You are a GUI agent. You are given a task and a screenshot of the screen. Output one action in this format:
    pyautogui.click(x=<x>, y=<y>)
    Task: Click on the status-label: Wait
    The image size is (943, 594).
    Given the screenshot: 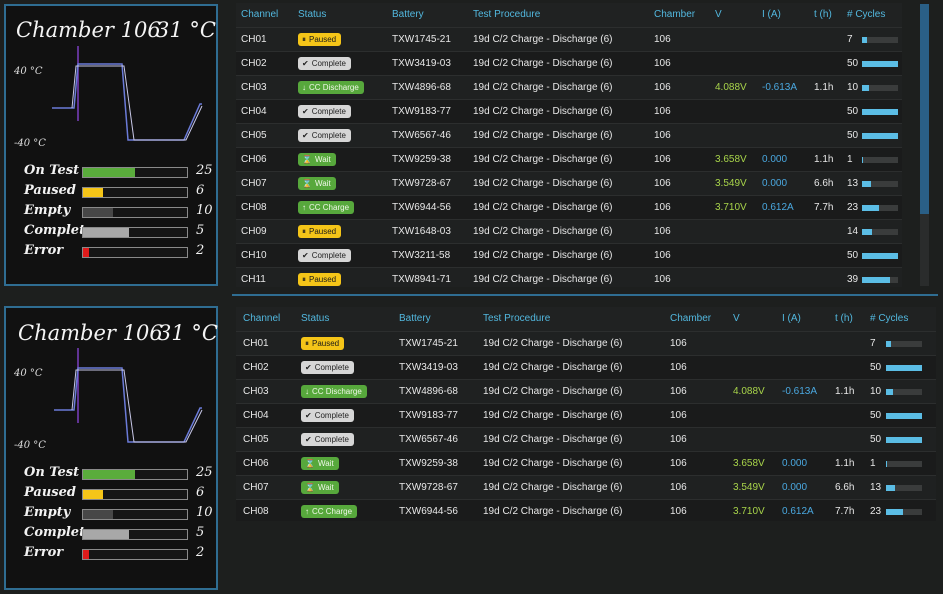 What is the action you would take?
    pyautogui.click(x=322, y=159)
    